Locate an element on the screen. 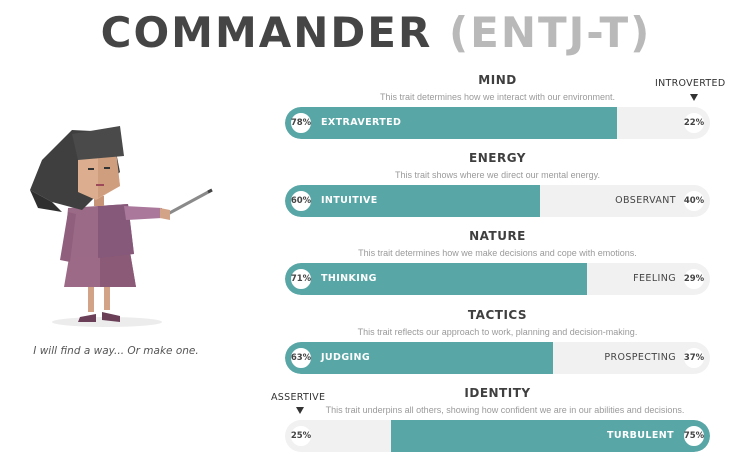  other-percent: 22% is located at coordinates (694, 123).